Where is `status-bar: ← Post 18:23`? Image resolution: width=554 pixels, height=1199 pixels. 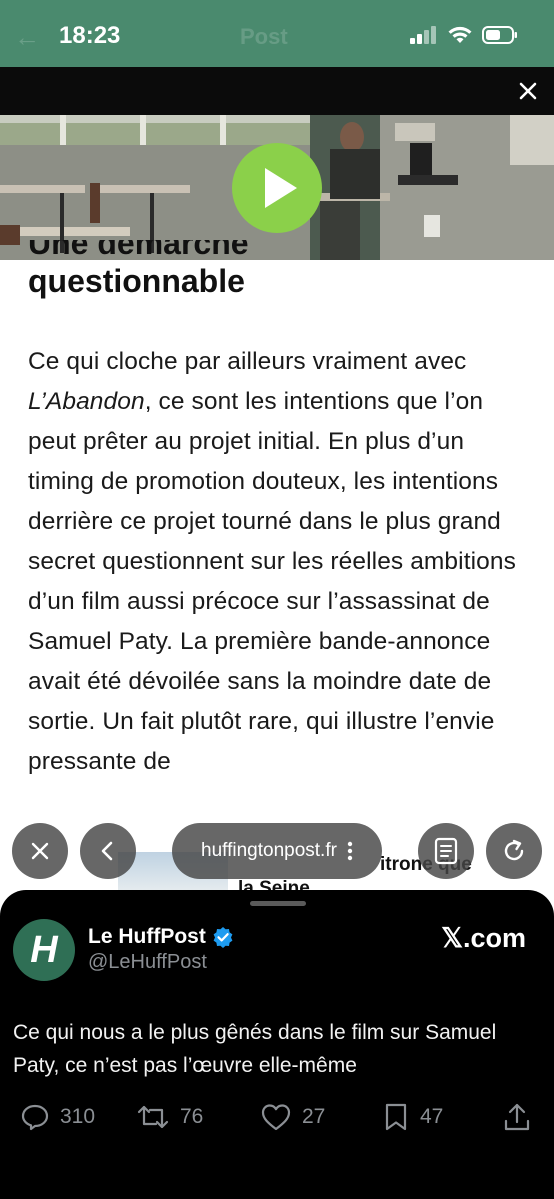 status-bar: ← Post 18:23 is located at coordinates (277, 33).